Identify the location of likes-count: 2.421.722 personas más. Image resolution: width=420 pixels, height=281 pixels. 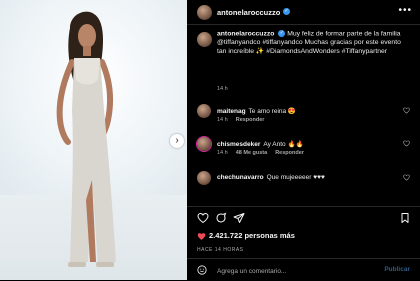
(246, 236).